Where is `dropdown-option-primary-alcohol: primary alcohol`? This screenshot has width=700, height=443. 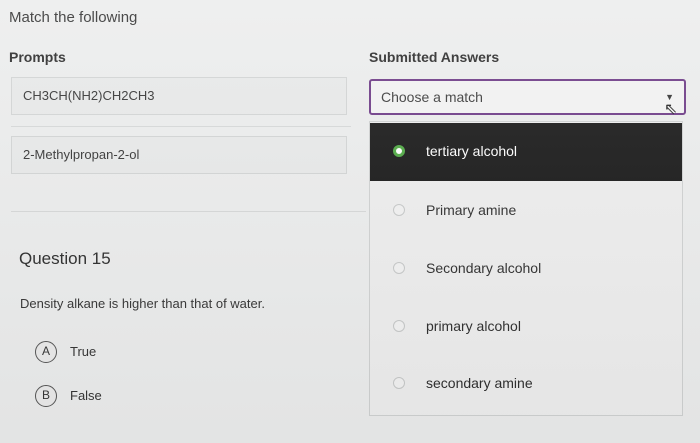
dropdown-option-primary-alcohol: primary alcohol is located at coordinates (526, 327).